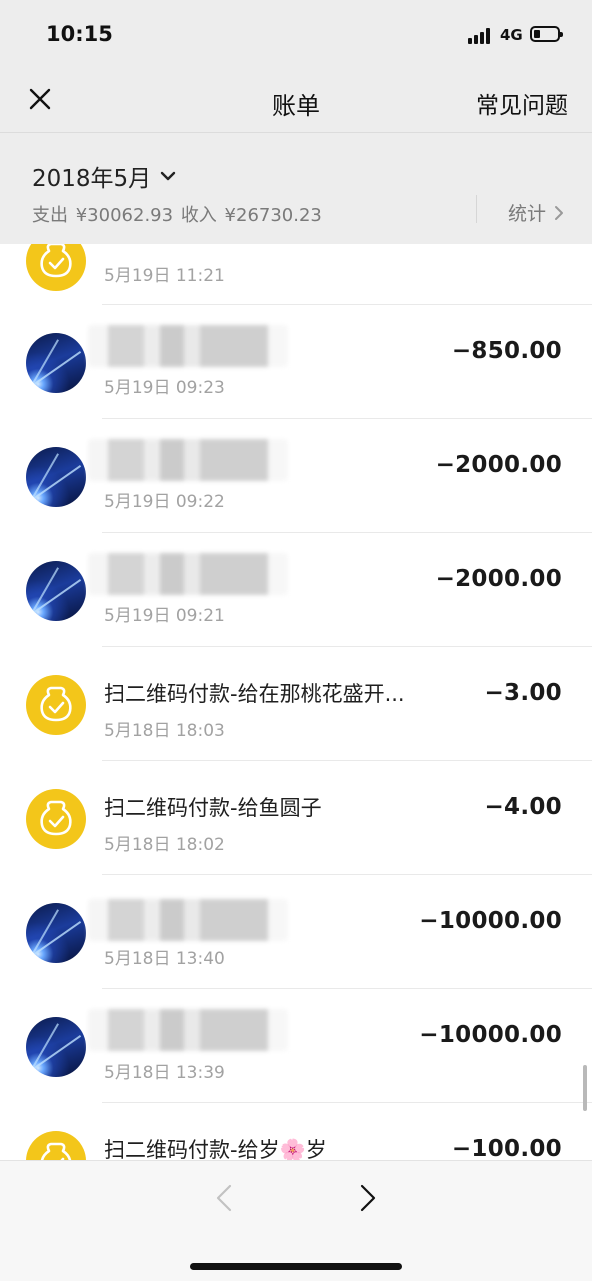 This screenshot has width=592, height=1281. I want to click on status-time: 10:15, so click(79, 34).